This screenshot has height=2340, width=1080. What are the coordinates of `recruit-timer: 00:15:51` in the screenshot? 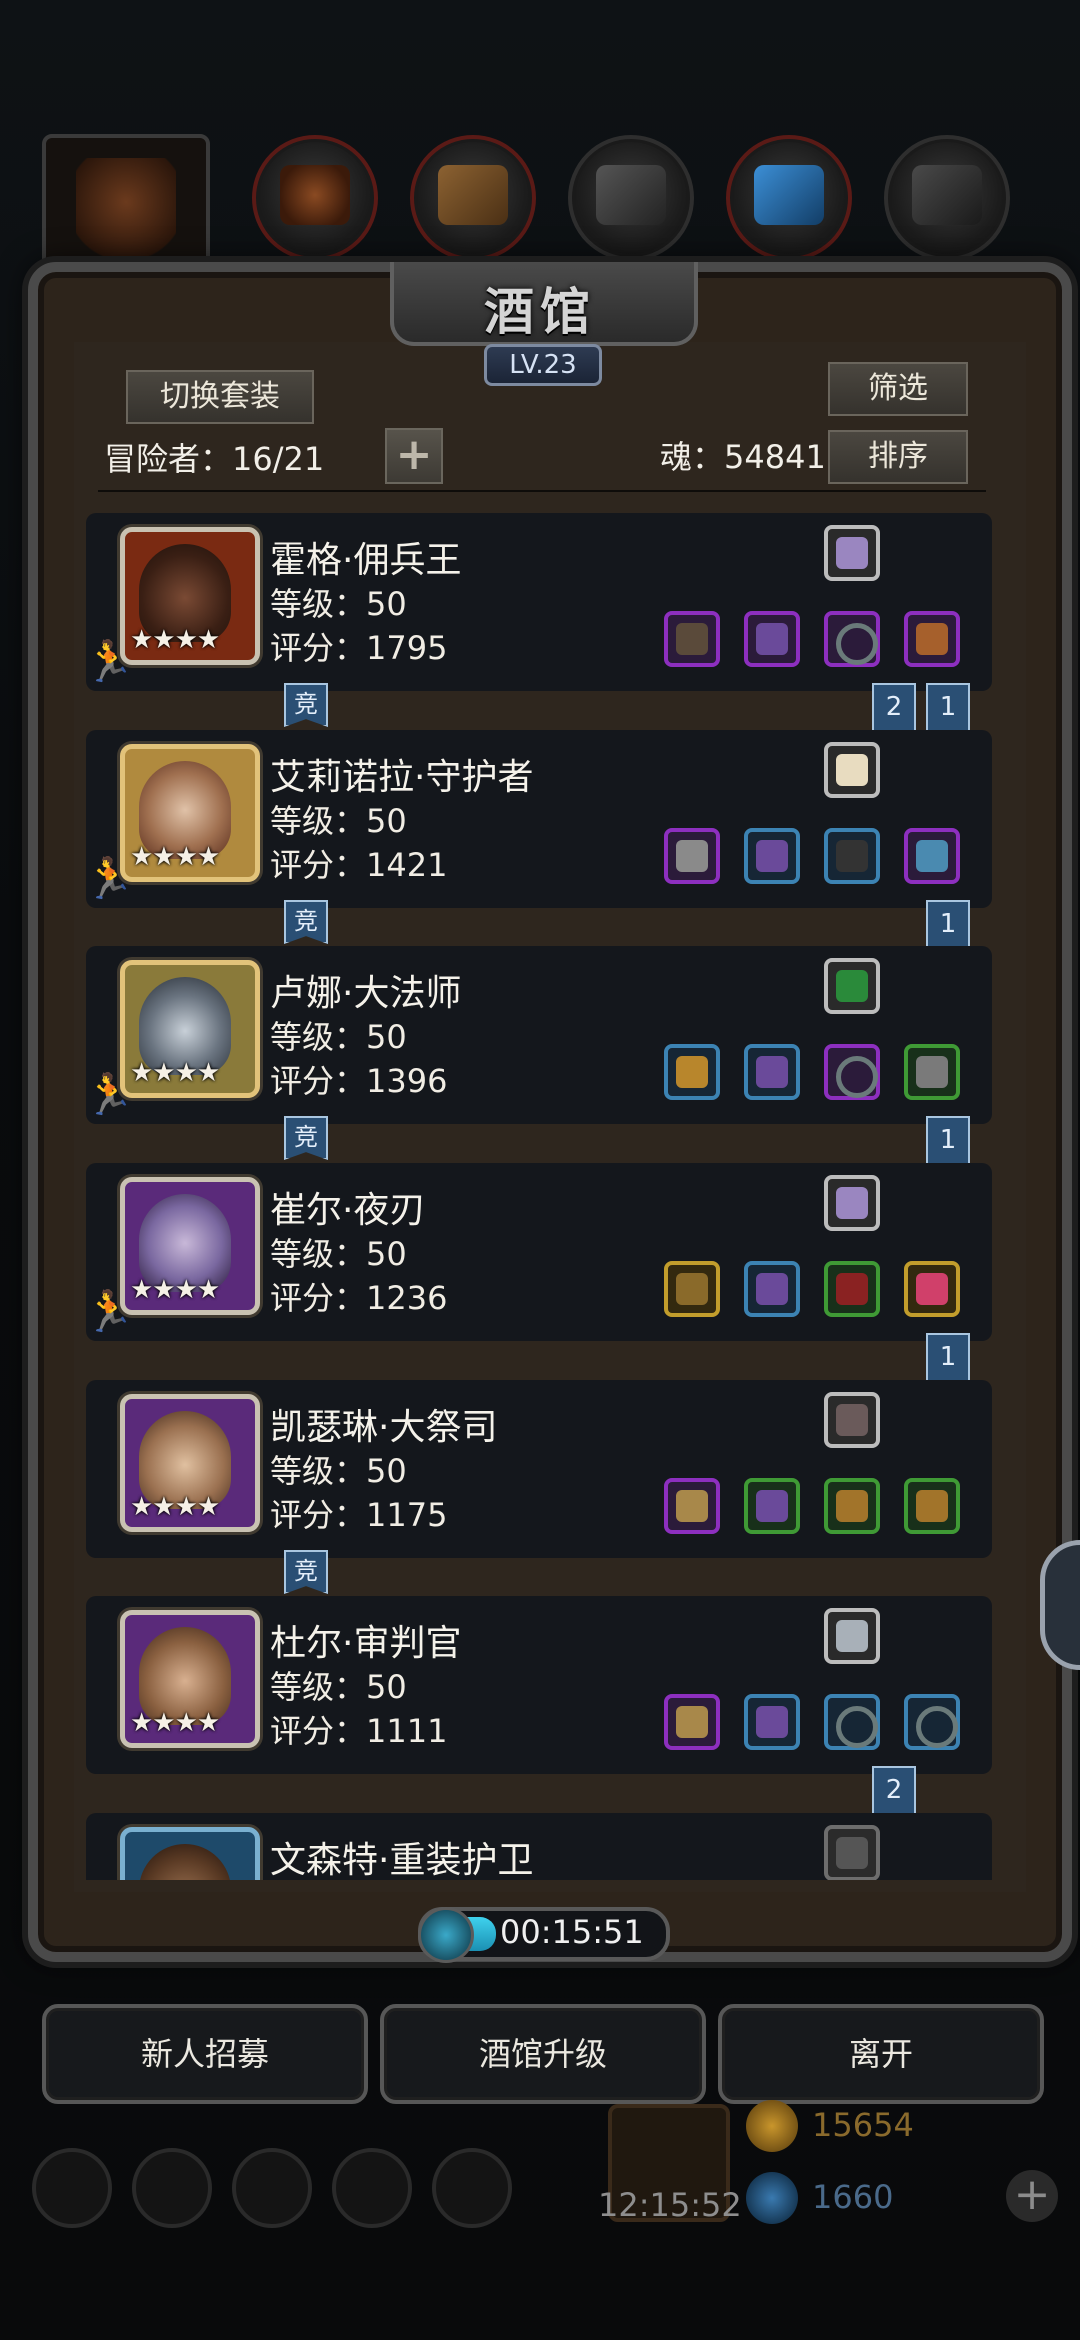 It's located at (544, 1935).